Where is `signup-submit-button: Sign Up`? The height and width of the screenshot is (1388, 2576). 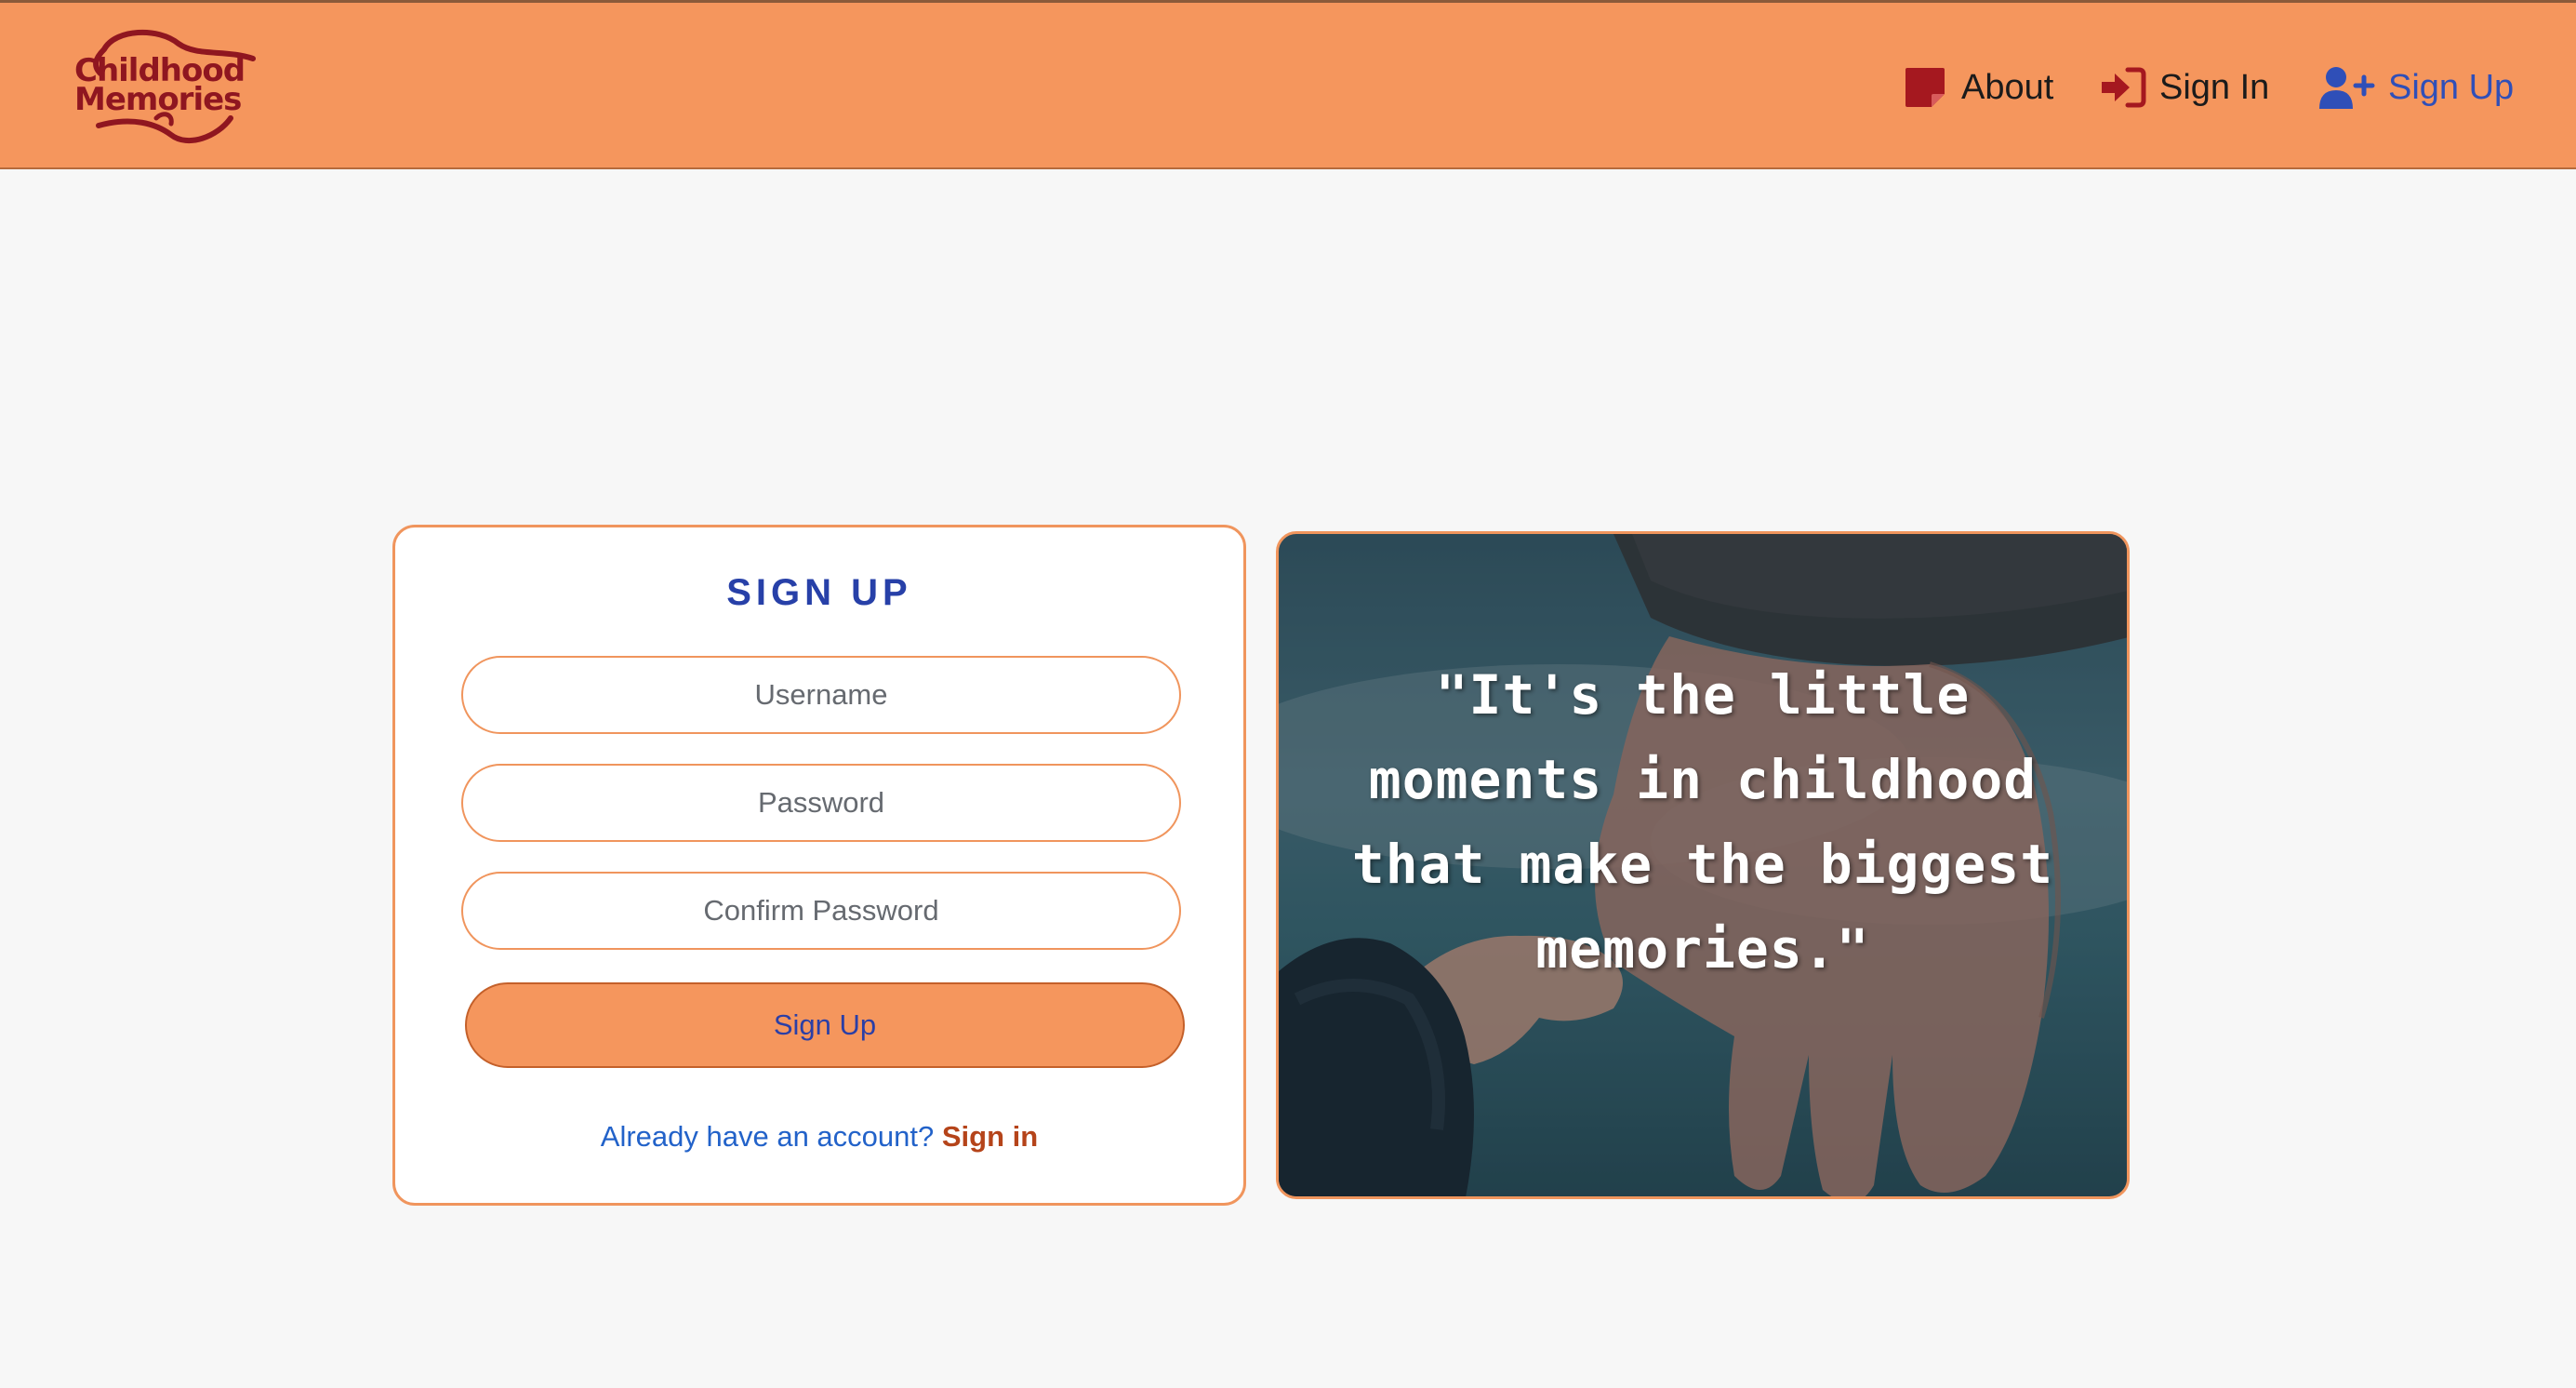
signup-submit-button: Sign Up is located at coordinates (825, 1025).